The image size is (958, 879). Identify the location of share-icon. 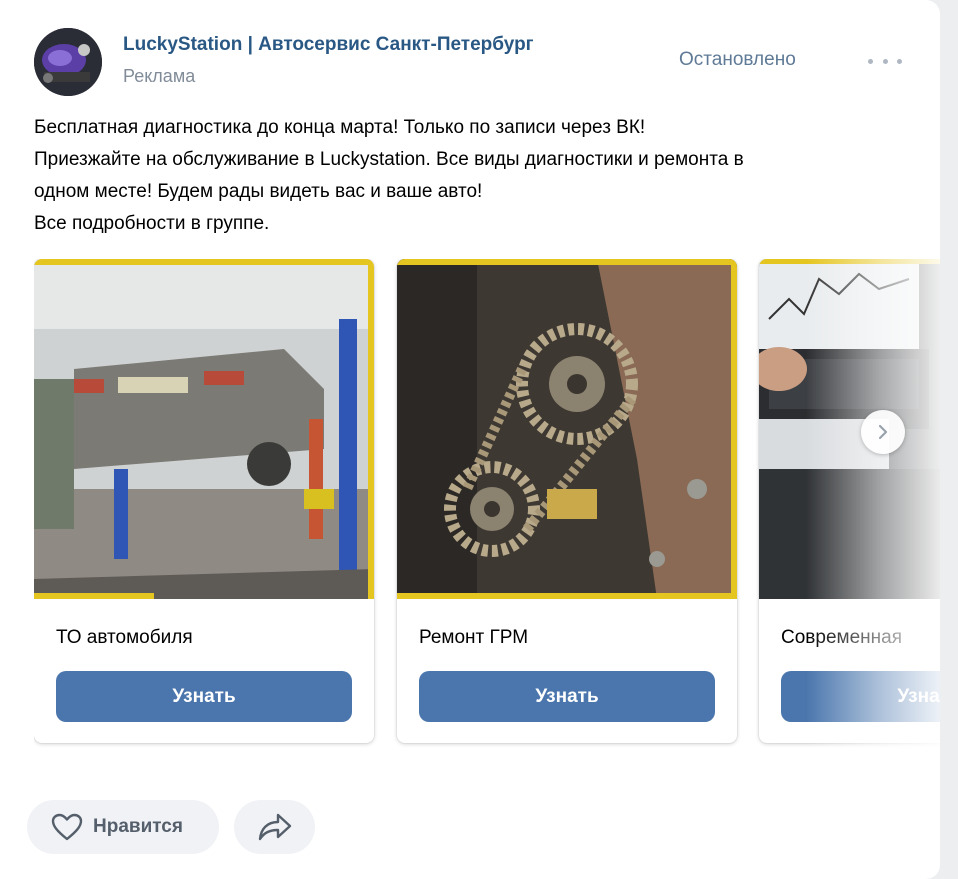
(274, 827).